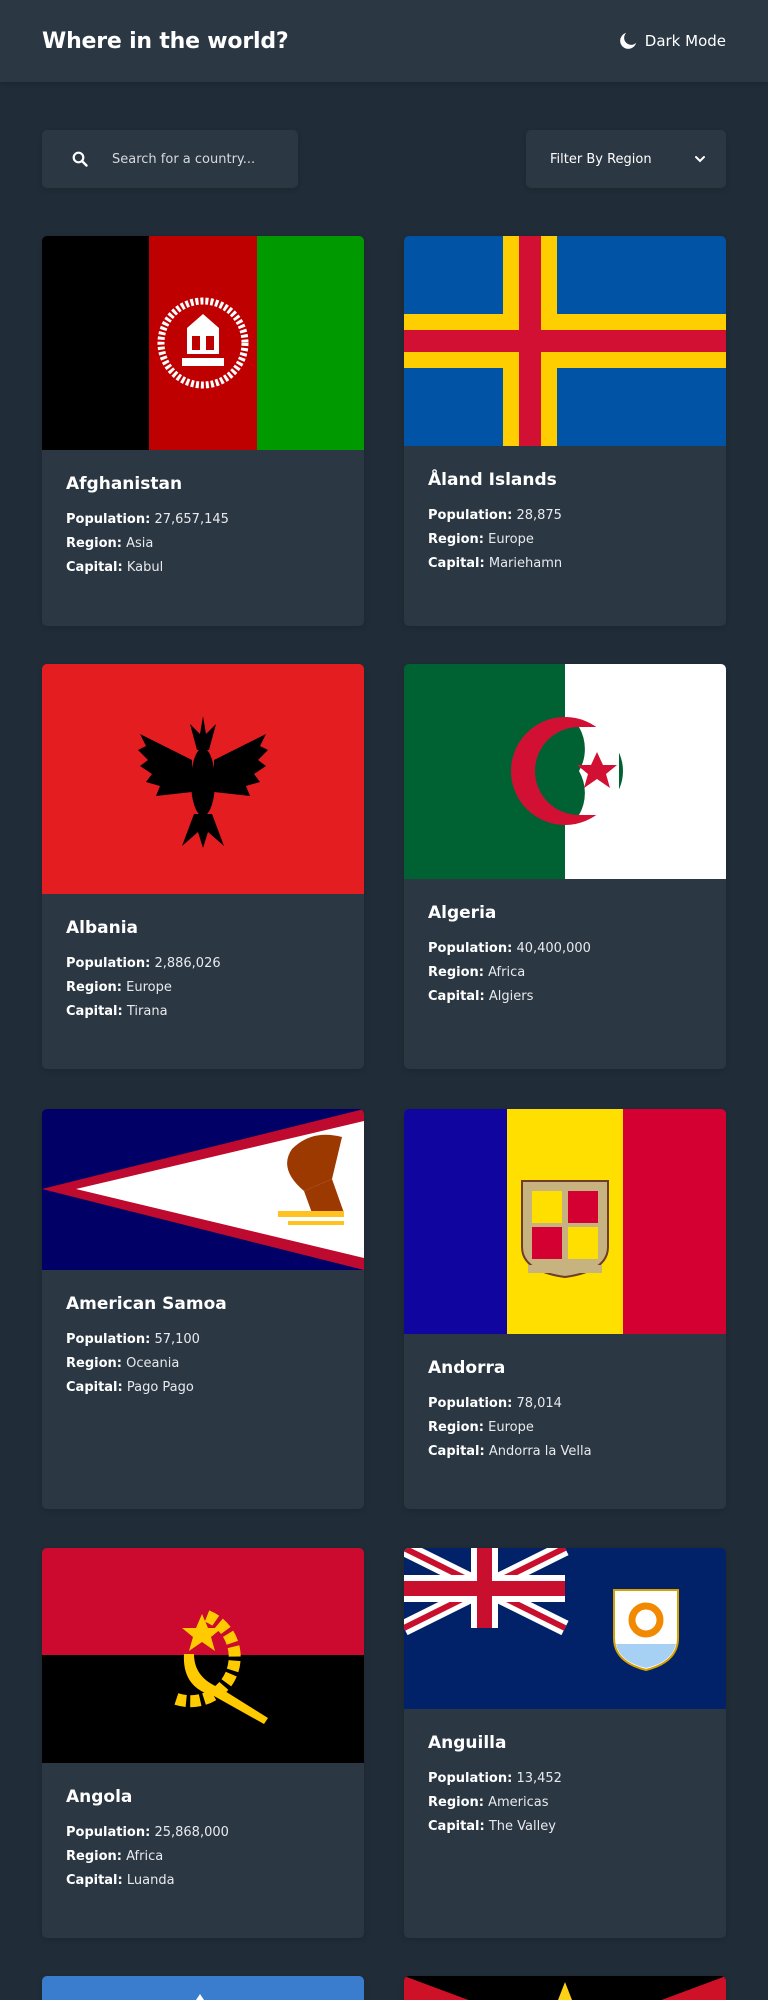  Describe the element at coordinates (467, 1368) in the screenshot. I see `country-name: Andorra` at that location.